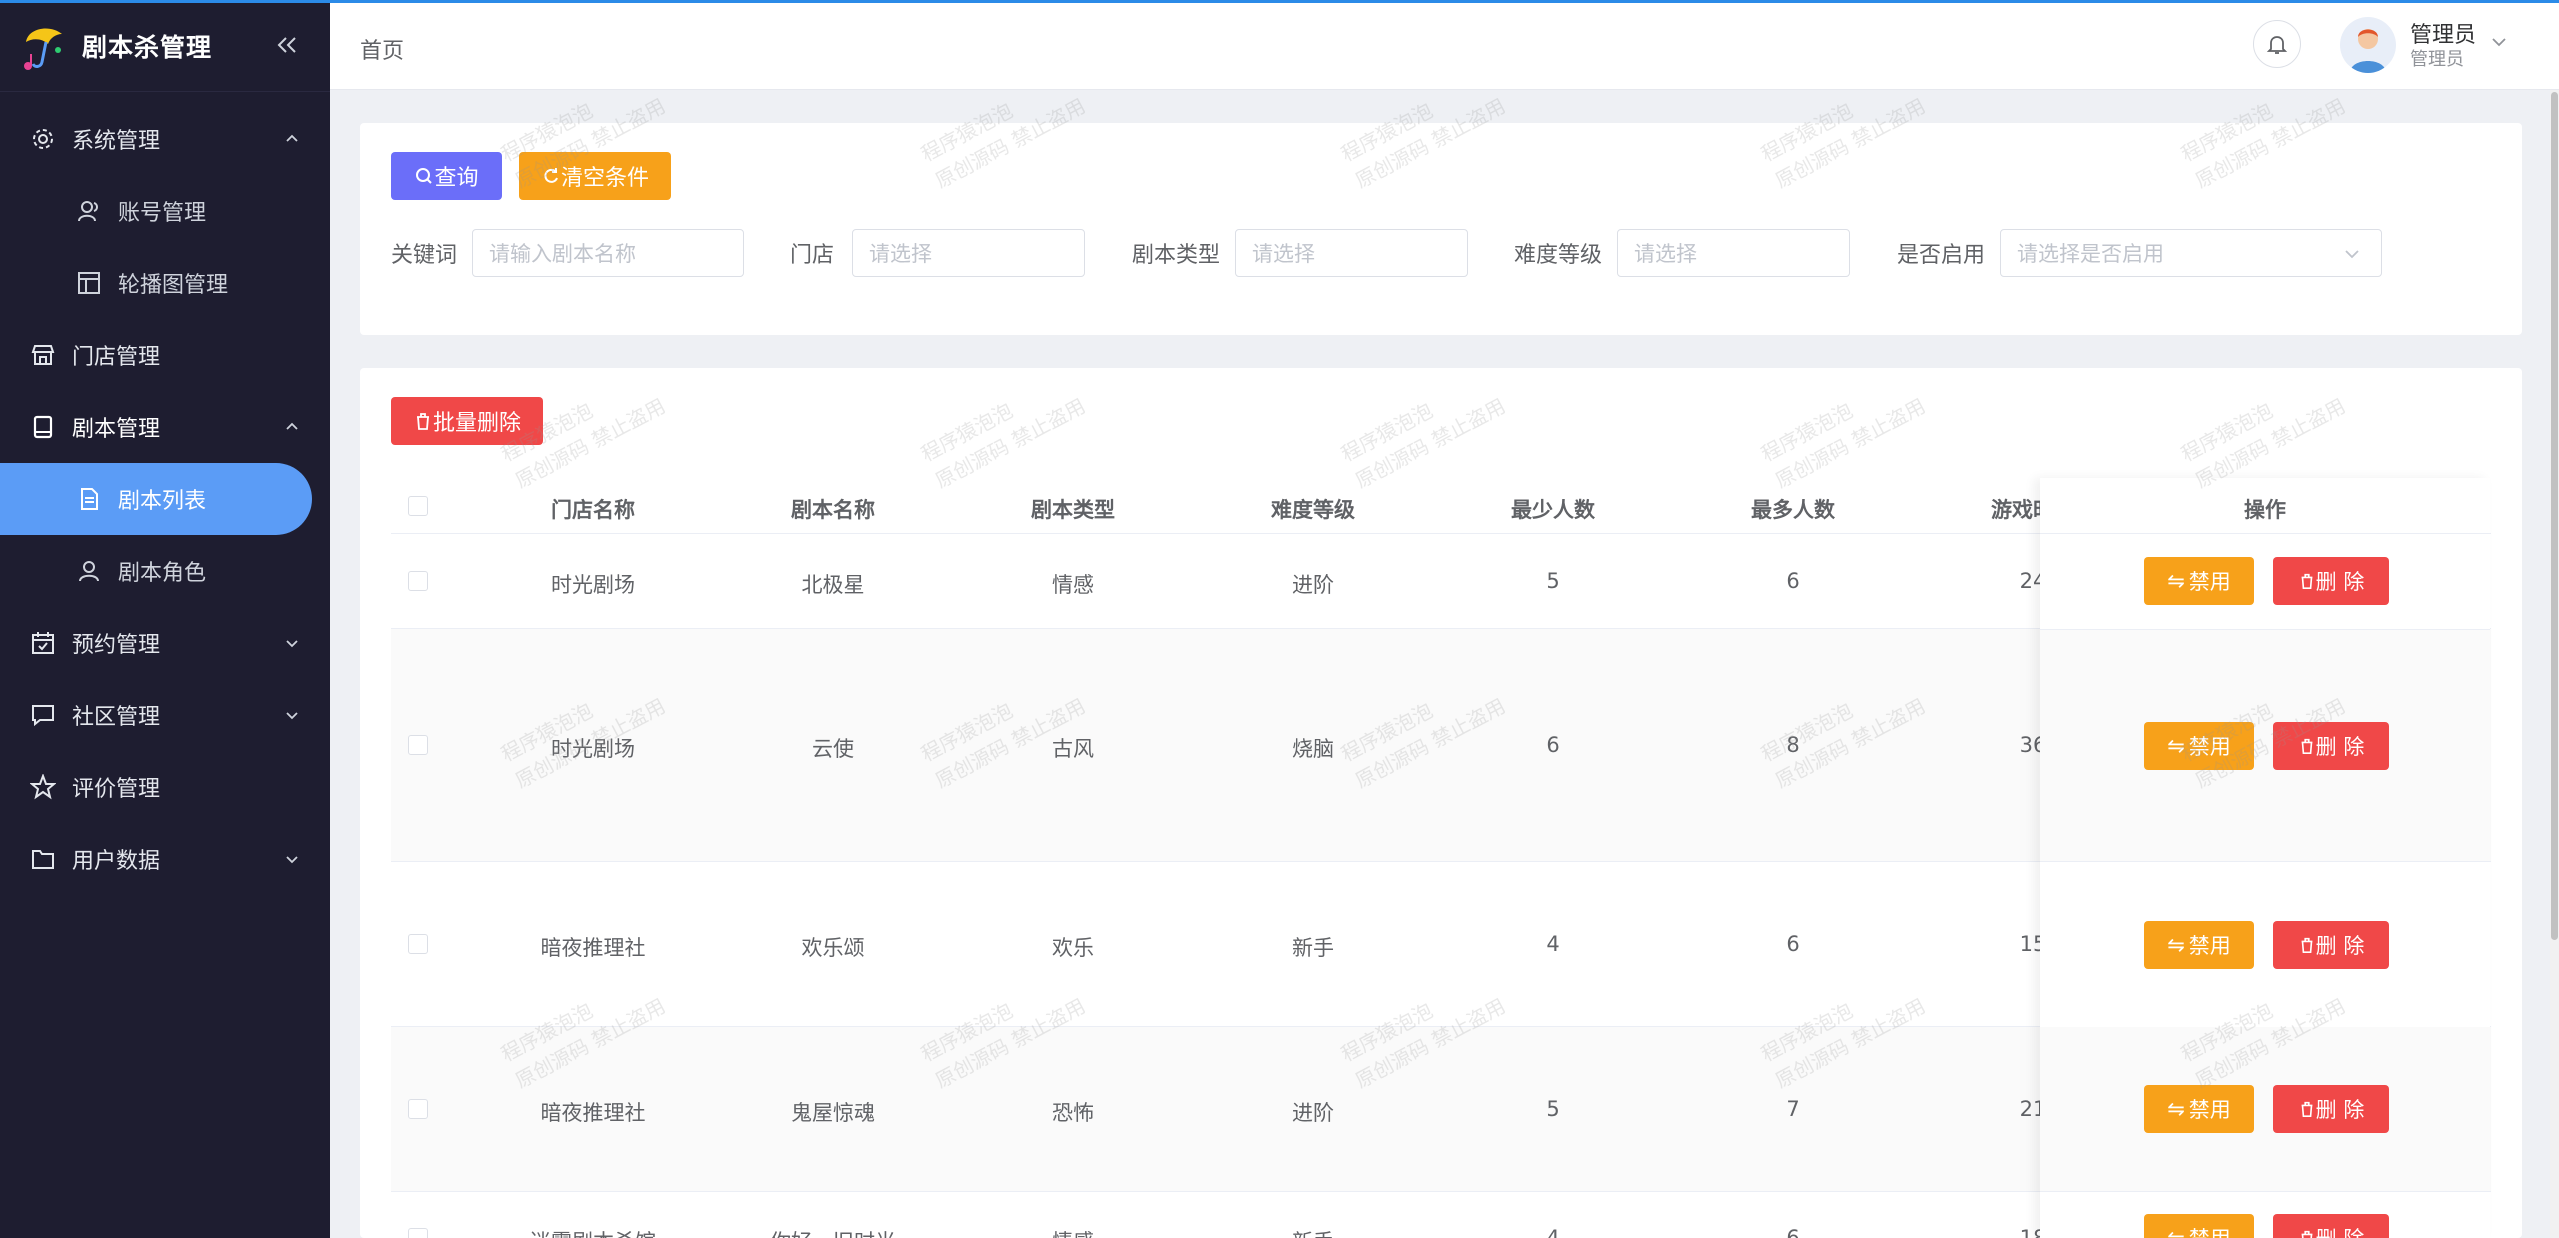 The image size is (2559, 1238). Describe the element at coordinates (2554, 516) in the screenshot. I see `page-scrollbar-thumb` at that location.